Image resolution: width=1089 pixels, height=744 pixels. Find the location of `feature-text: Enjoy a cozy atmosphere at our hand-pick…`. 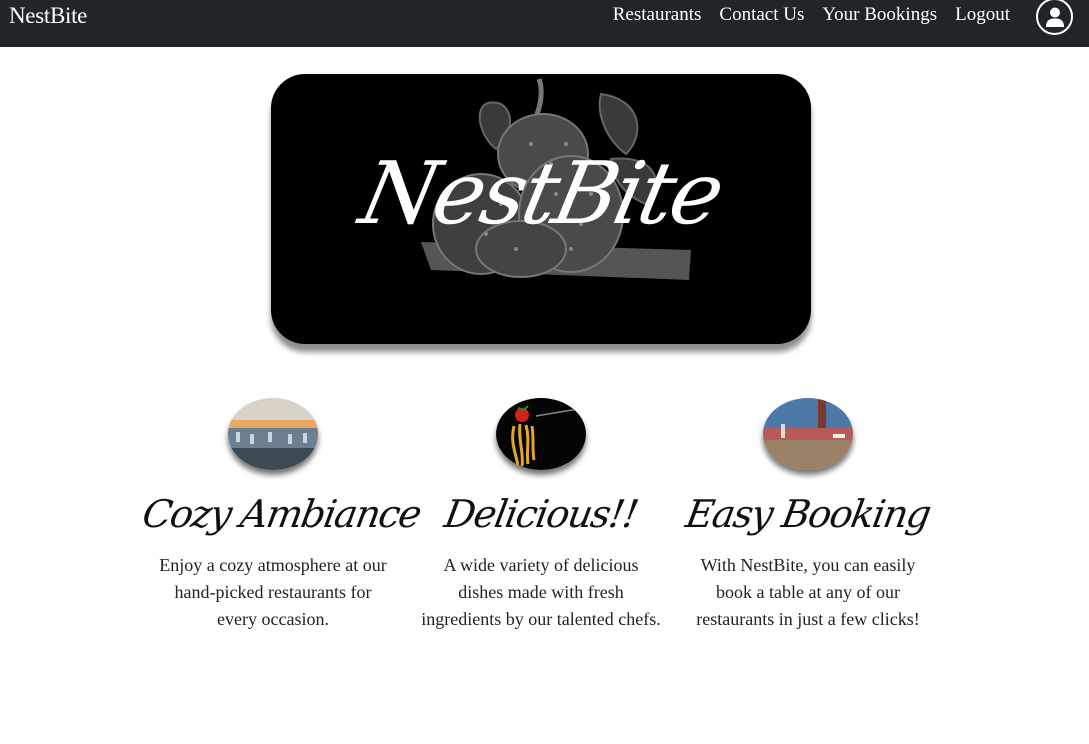

feature-text: Enjoy a cozy atmosphere at our hand-pick… is located at coordinates (273, 592).